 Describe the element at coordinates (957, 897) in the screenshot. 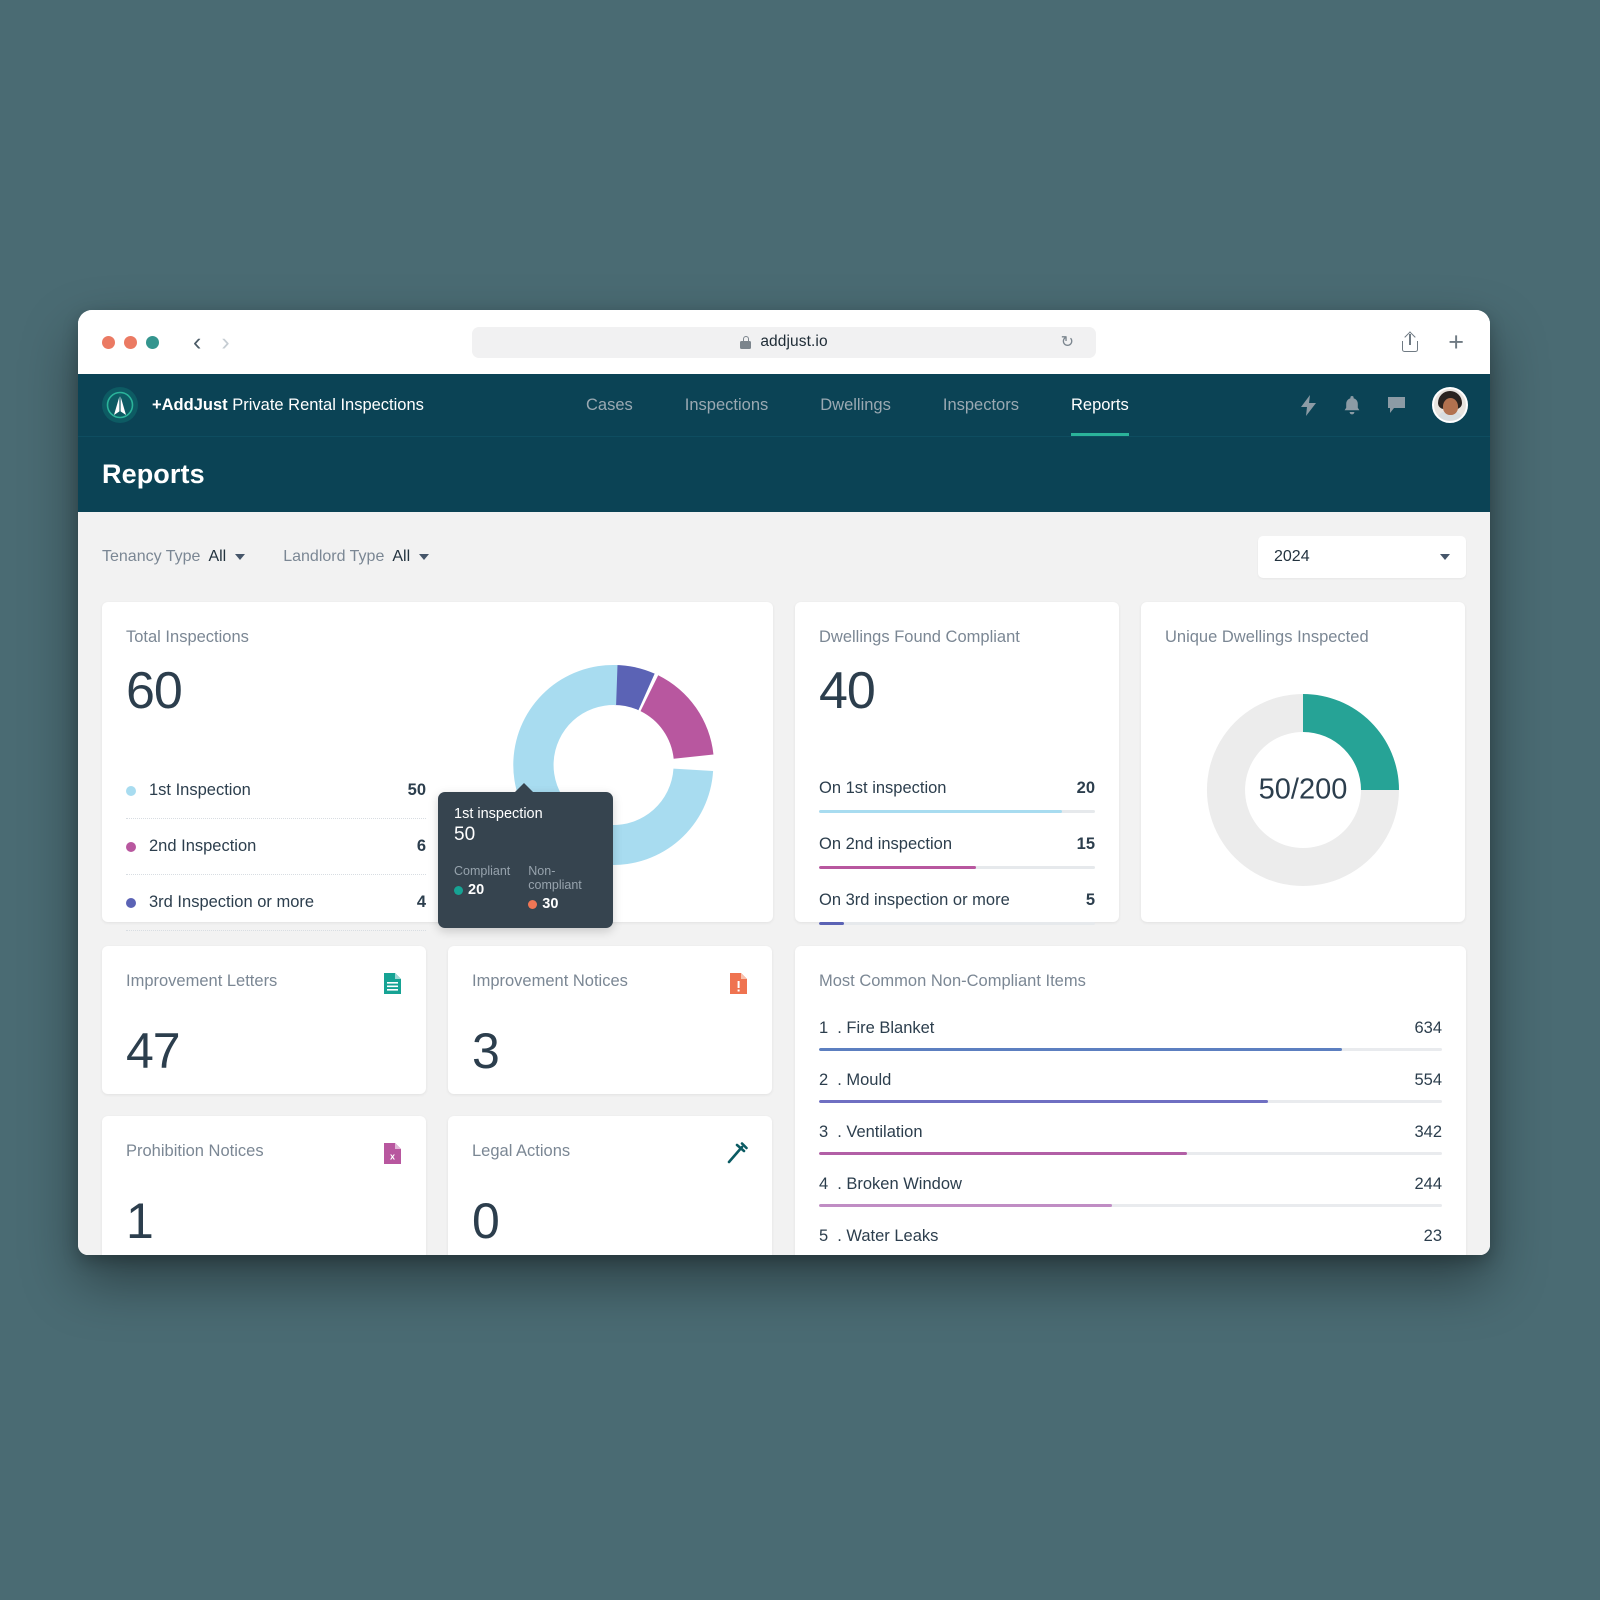

I see `compliant-row: On 3rd inspection or more 5` at that location.